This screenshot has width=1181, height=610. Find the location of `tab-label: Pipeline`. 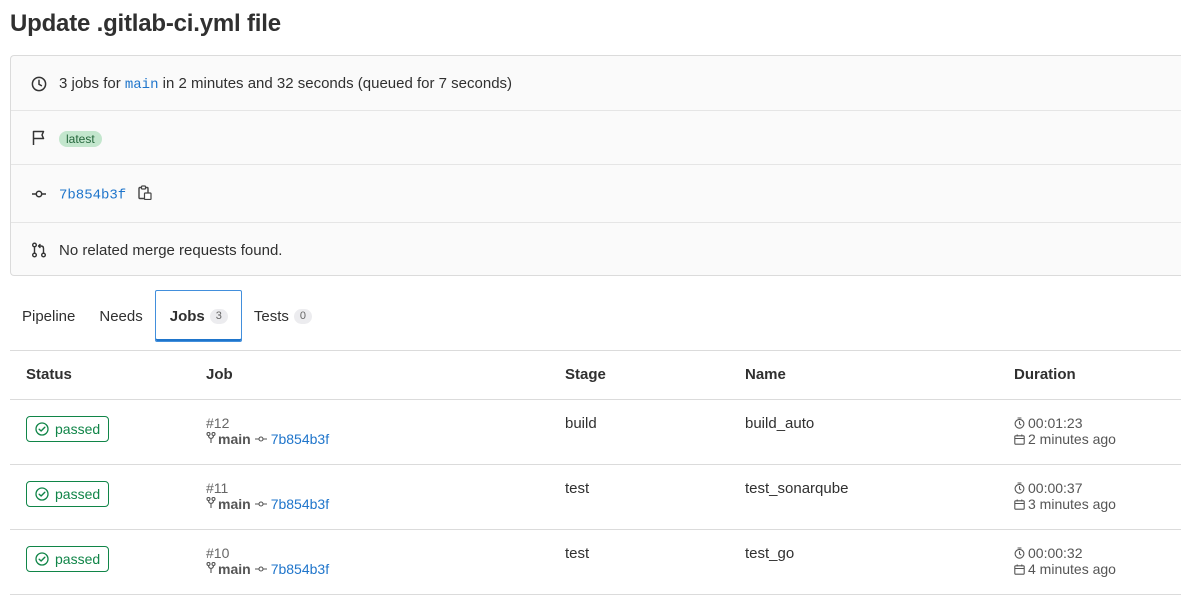

tab-label: Pipeline is located at coordinates (49, 316).